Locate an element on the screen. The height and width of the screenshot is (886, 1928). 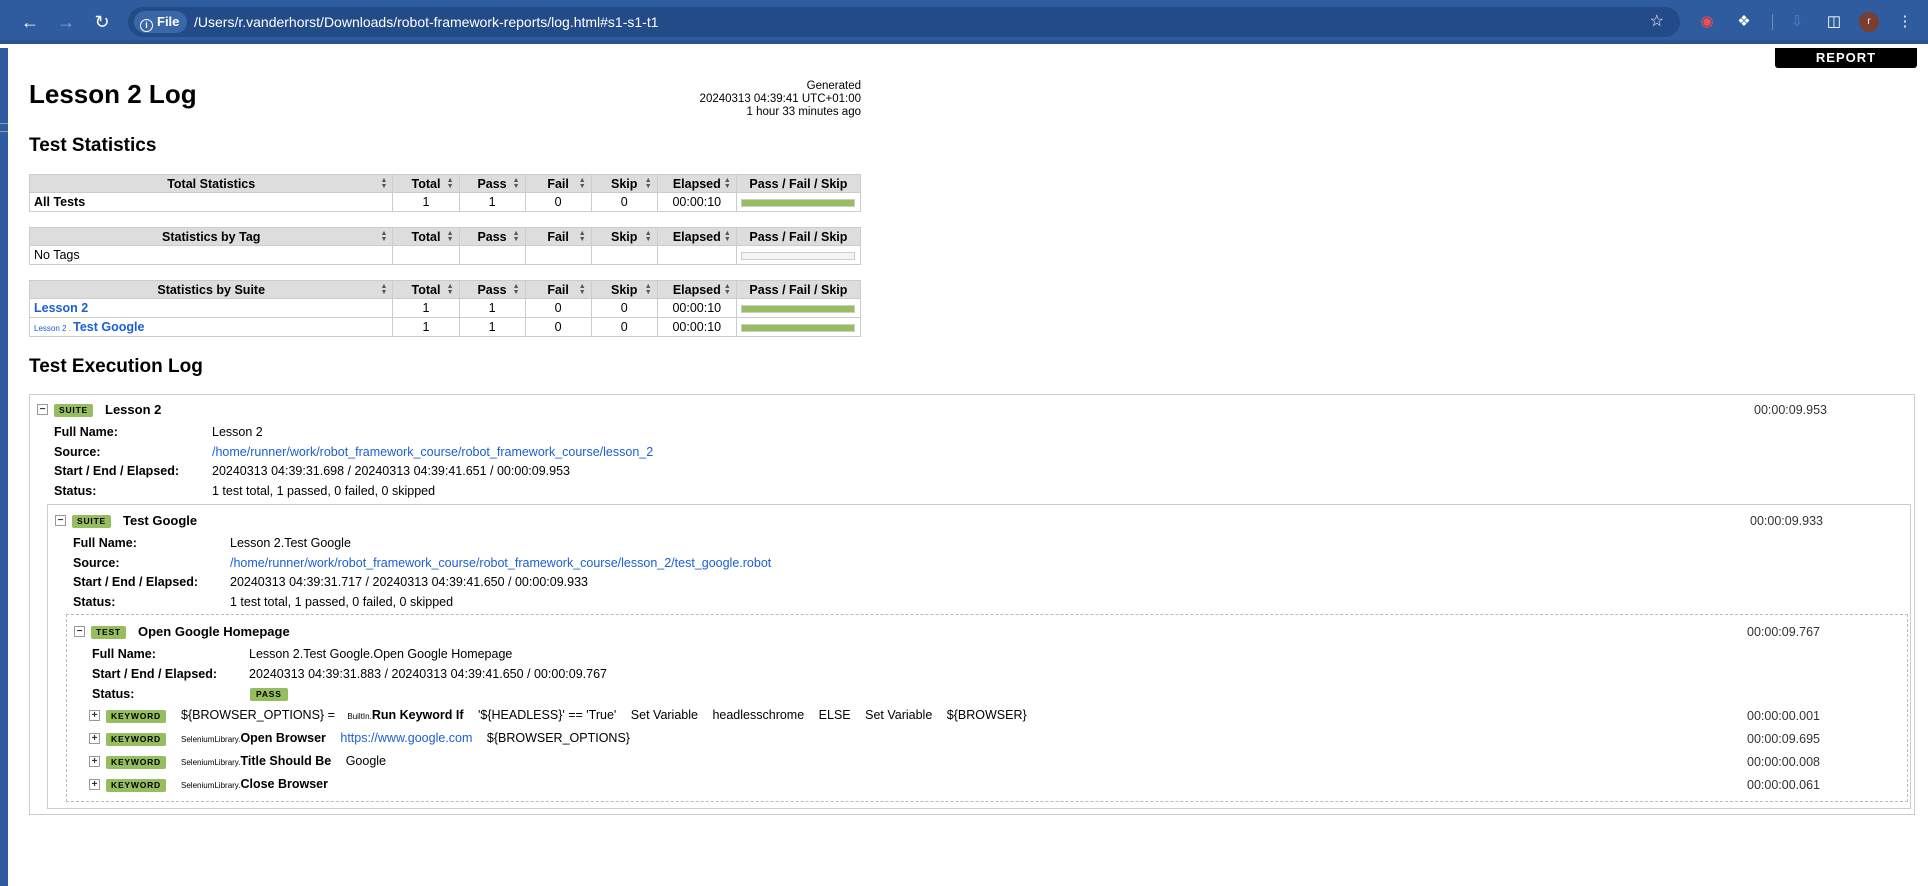
suite-link: Lesson 2 is located at coordinates (61, 308).